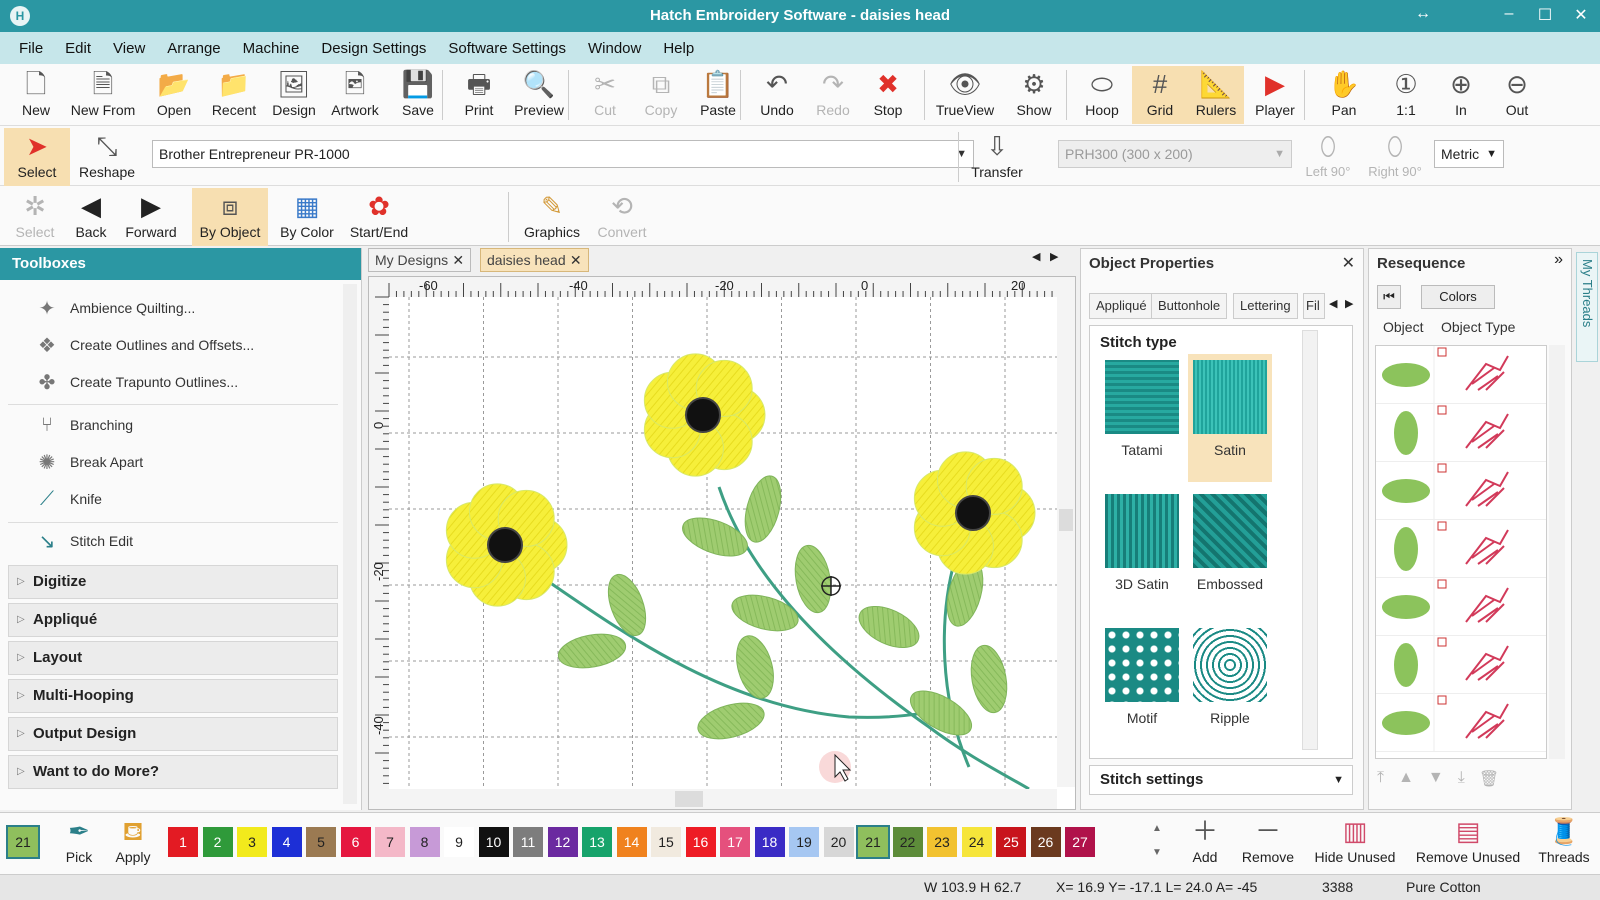 This screenshot has height=900, width=1600. I want to click on stitch-type-tatami: Tatami, so click(1142, 418).